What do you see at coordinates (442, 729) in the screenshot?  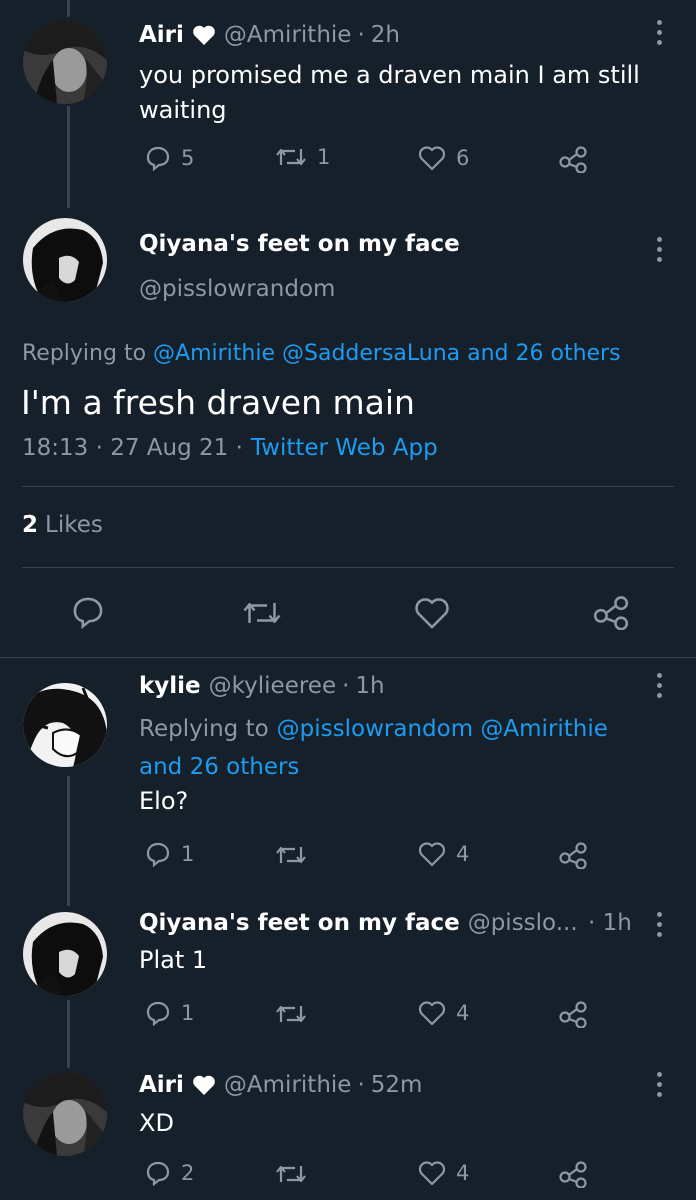 I see `replying-to-users-link: @pisslowrandom @Amirithie` at bounding box center [442, 729].